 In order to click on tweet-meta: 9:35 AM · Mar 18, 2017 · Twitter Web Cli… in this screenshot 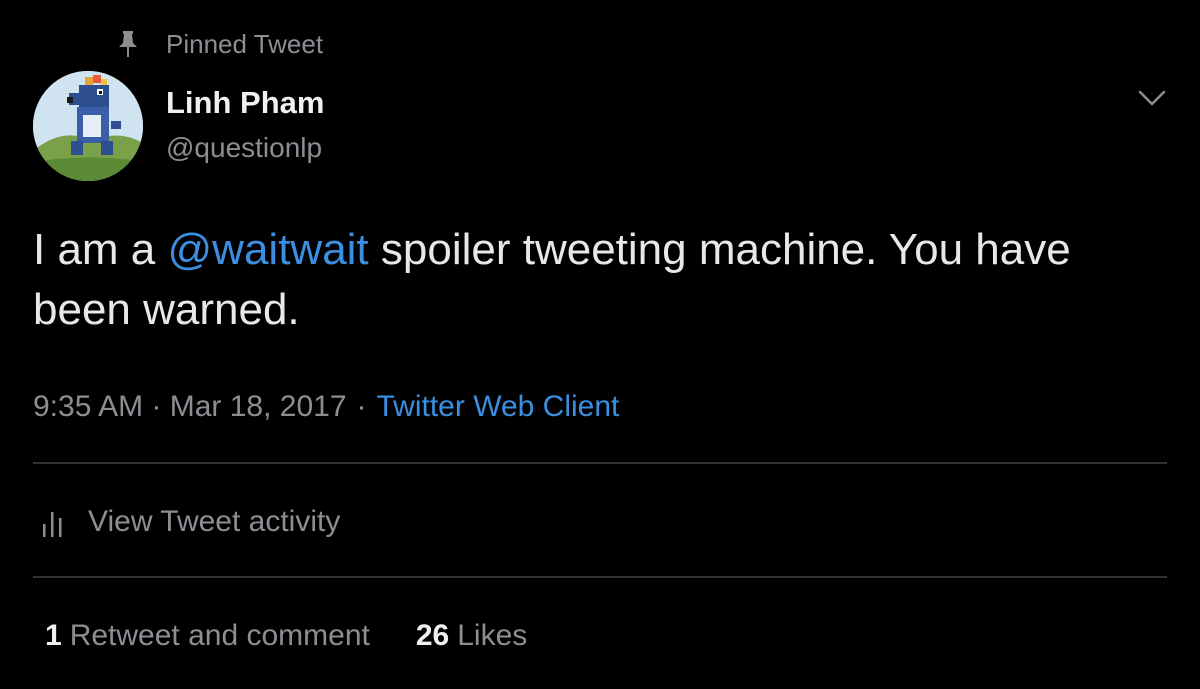, I will do `click(326, 407)`.